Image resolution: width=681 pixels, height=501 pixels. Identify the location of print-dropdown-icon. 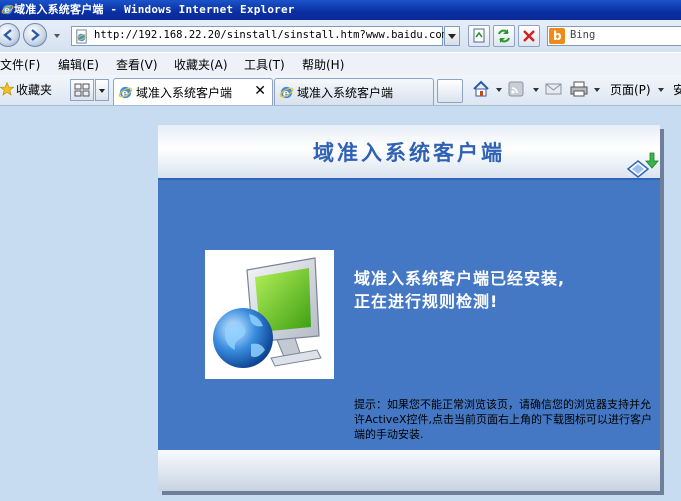
(597, 90).